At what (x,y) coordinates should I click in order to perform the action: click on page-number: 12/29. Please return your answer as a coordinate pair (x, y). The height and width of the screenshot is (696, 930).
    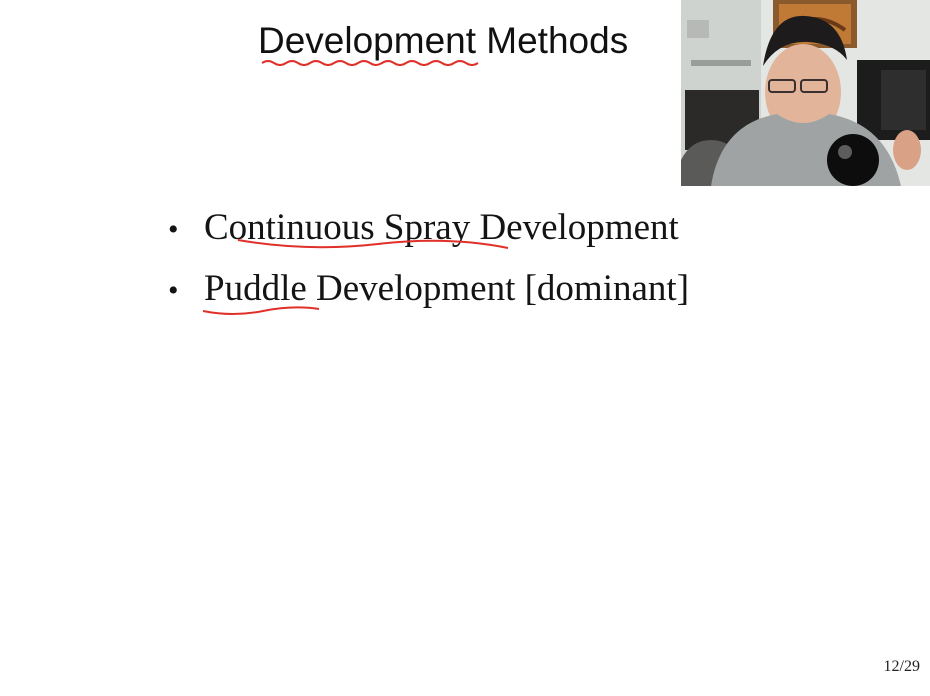
    Looking at the image, I should click on (901, 666).